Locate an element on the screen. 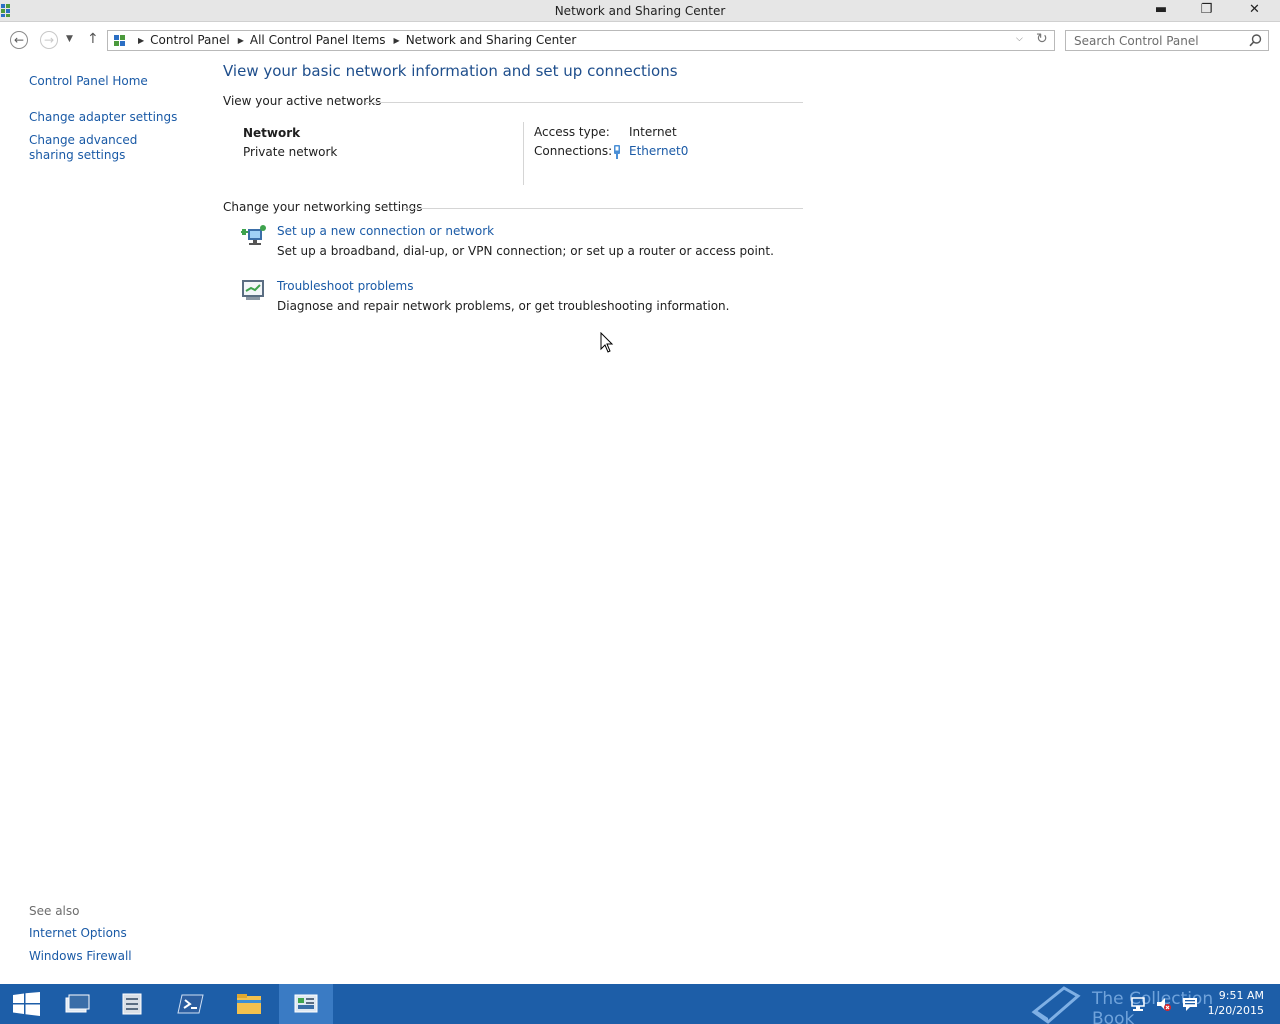 The width and height of the screenshot is (1280, 1024). back-button: ← is located at coordinates (19, 40).